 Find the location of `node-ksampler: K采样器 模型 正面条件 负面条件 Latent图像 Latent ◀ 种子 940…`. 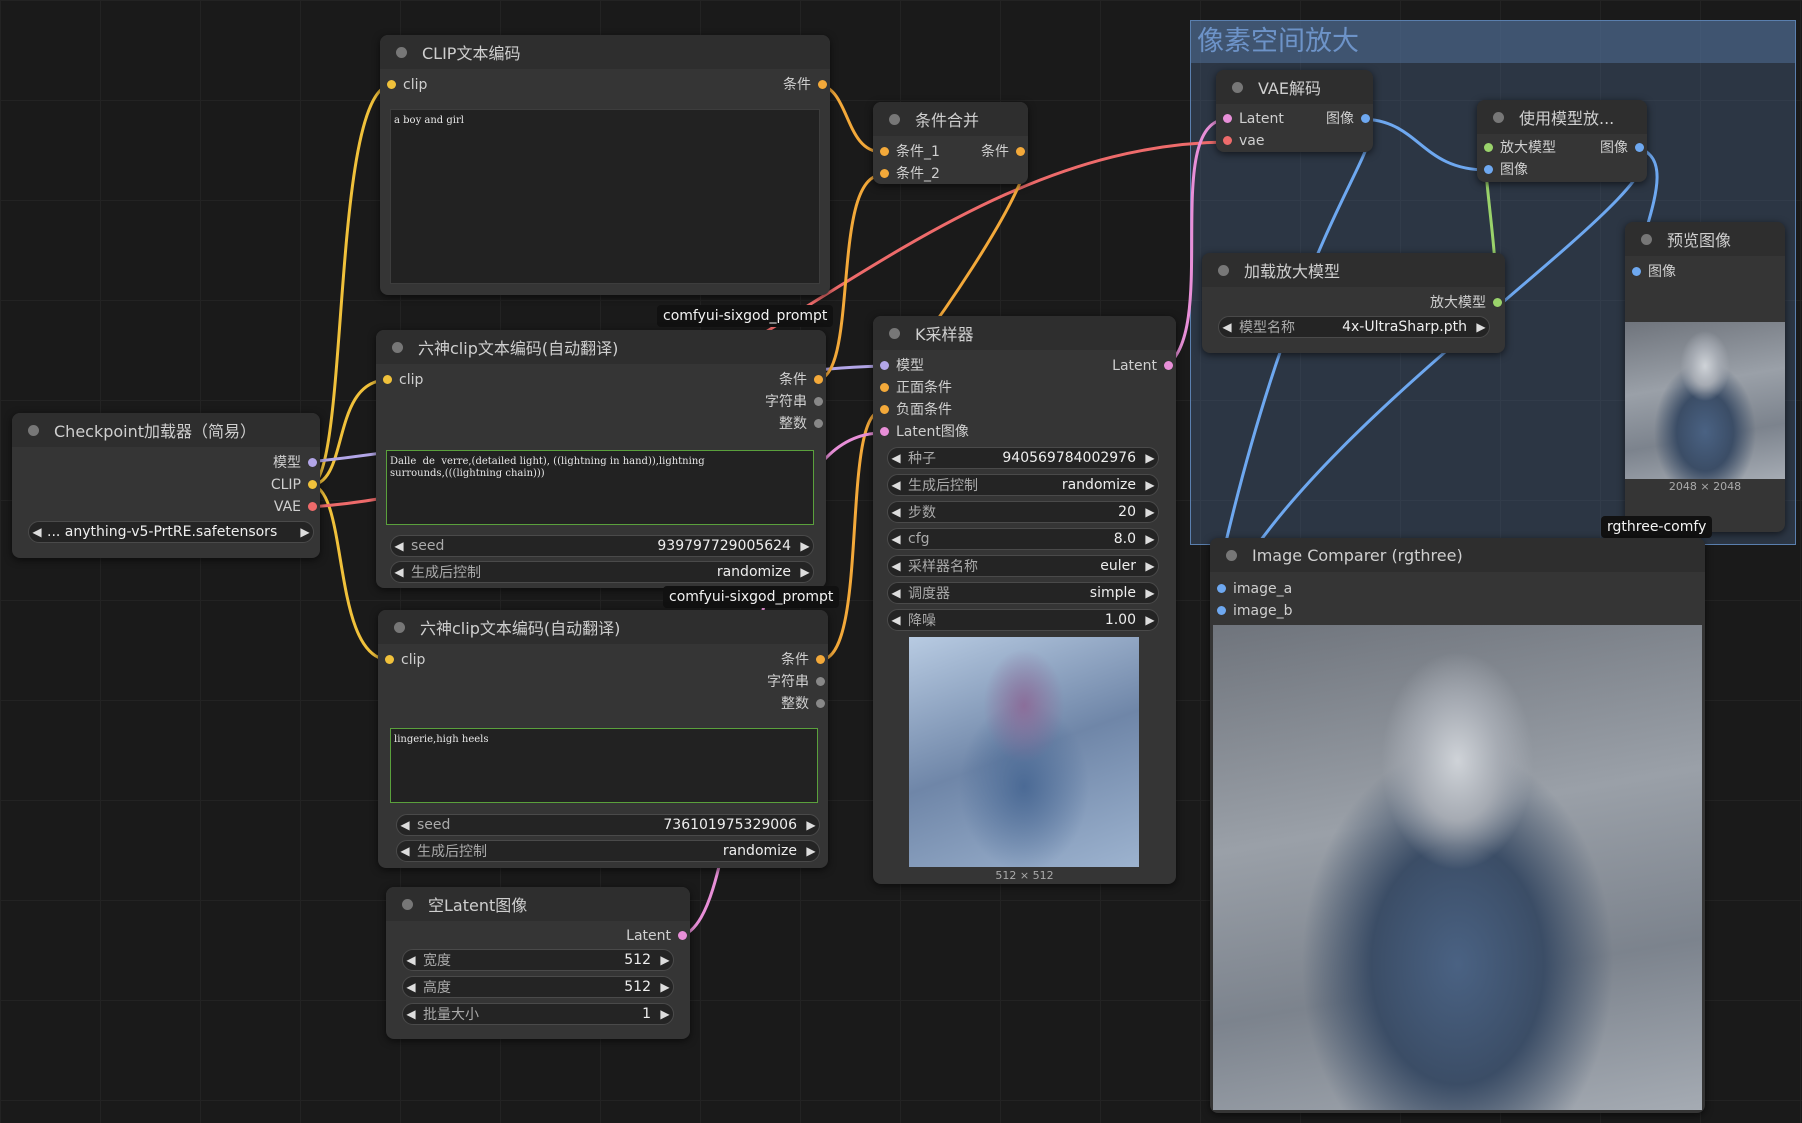

node-ksampler: K采样器 模型 正面条件 负面条件 Latent图像 Latent ◀ 种子 940… is located at coordinates (1024, 600).